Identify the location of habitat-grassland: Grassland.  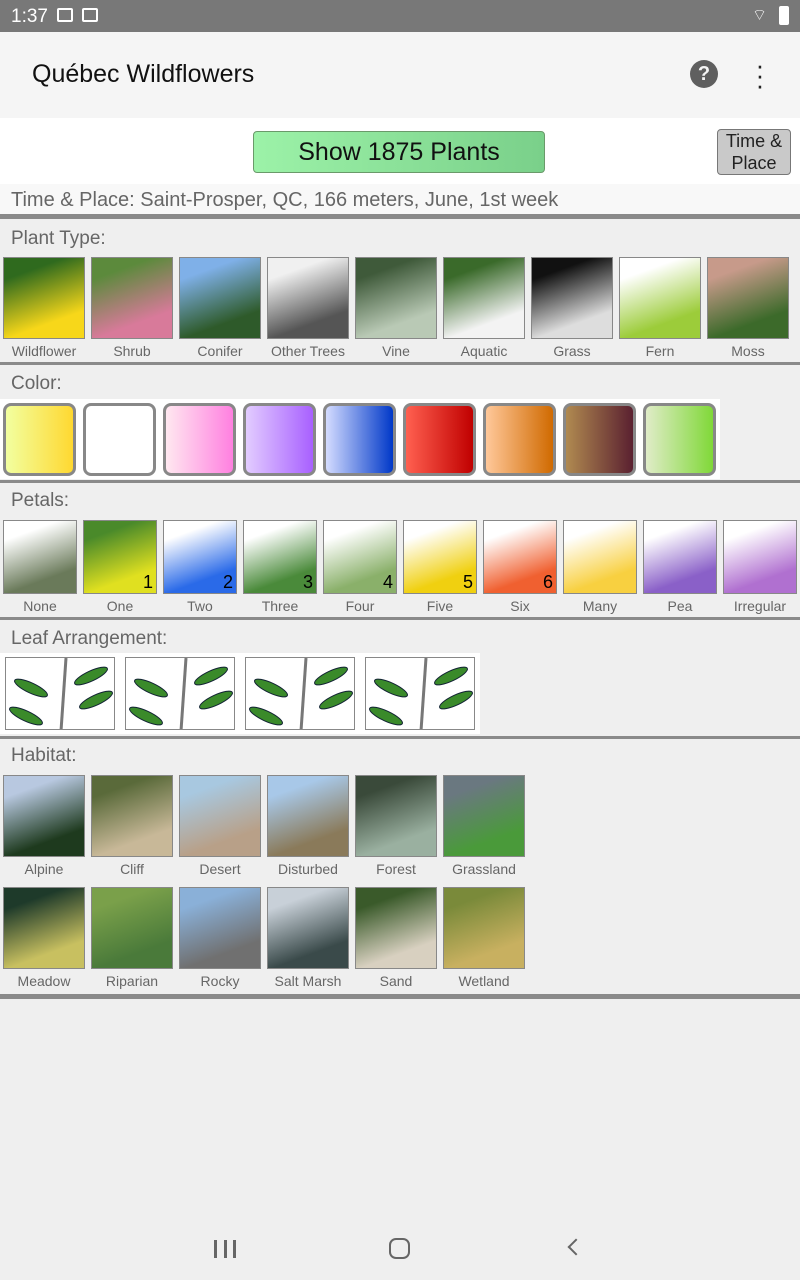
(485, 826).